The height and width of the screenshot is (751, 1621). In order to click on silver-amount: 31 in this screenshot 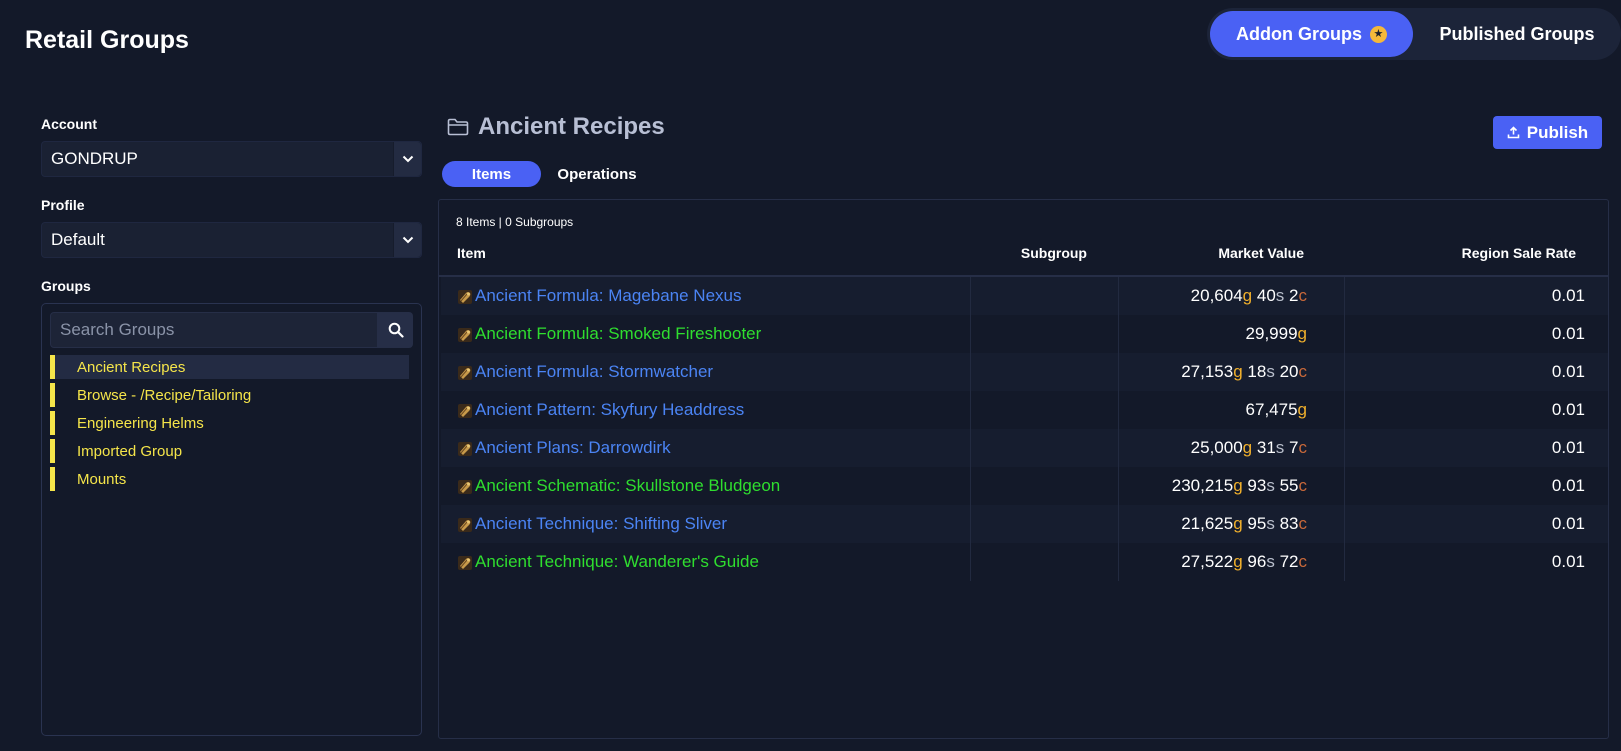, I will do `click(1266, 447)`.